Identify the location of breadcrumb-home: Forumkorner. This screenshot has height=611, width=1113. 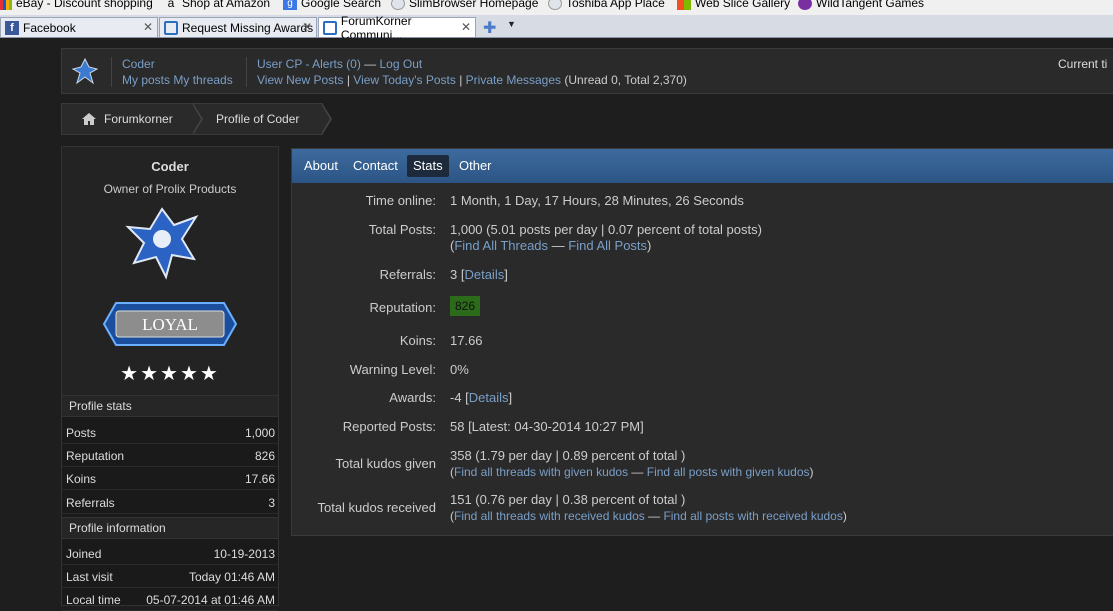
(138, 119).